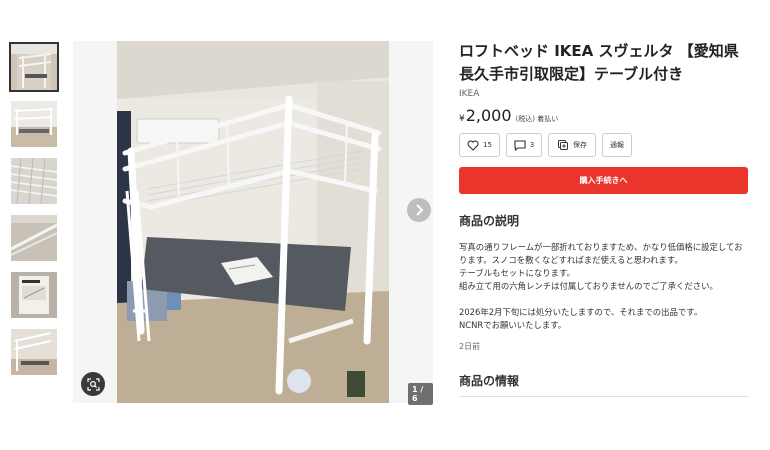  Describe the element at coordinates (603, 180) in the screenshot. I see `purchase-button: 購入手続きへ` at that location.